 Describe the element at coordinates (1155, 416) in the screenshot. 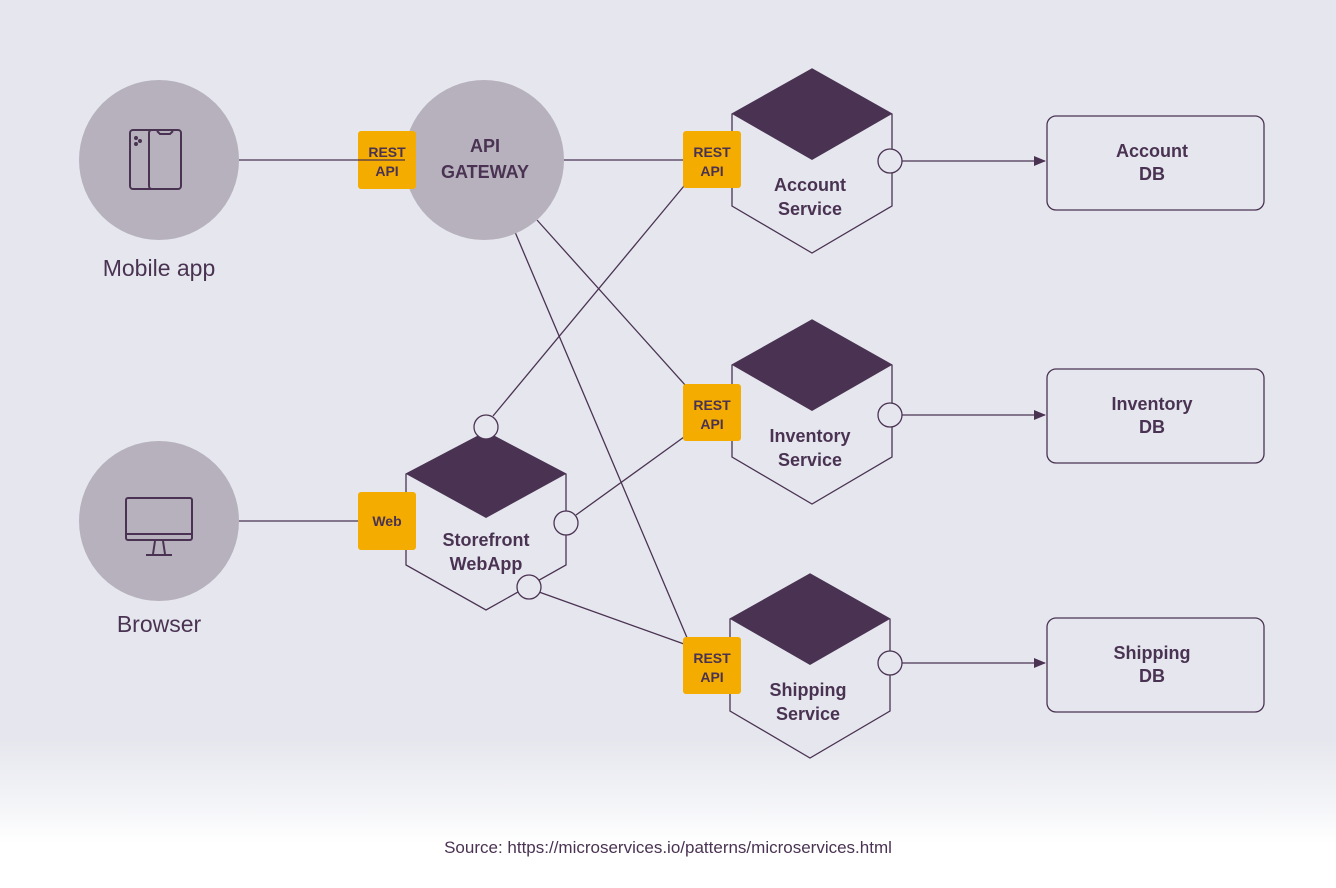

I see `inventory-db-node: Inventory DB` at that location.